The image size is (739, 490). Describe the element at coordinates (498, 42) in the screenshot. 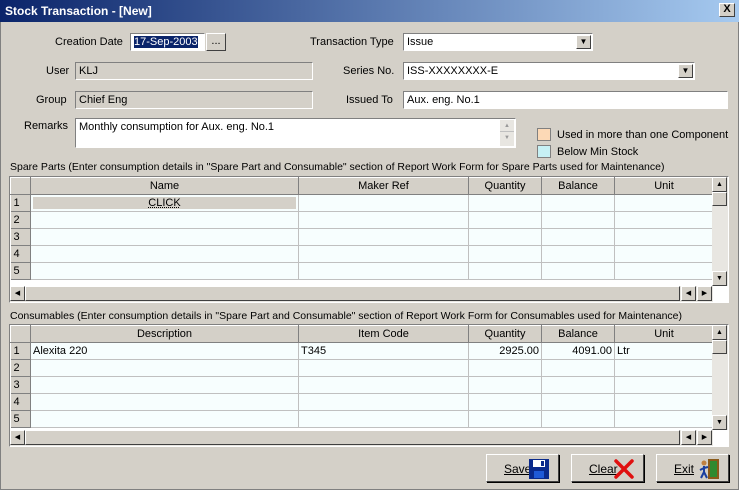

I see `transaction-type-select: Issue ▼` at that location.